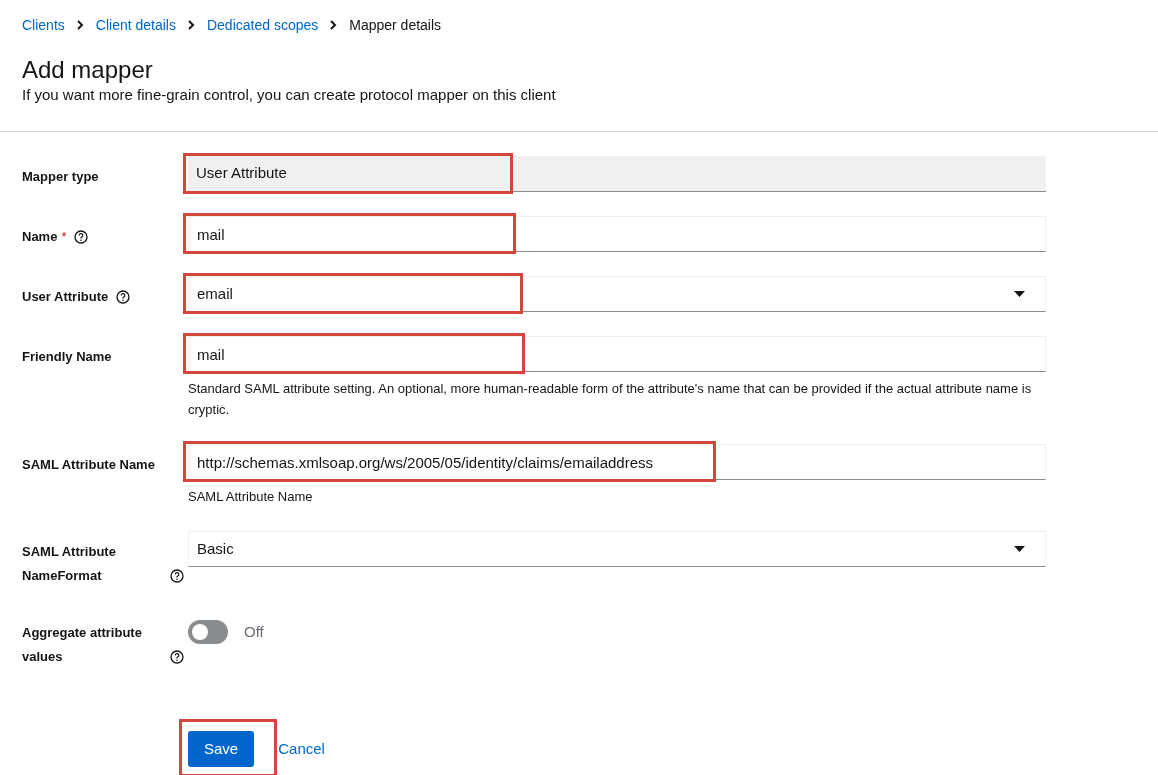 The height and width of the screenshot is (775, 1158). What do you see at coordinates (254, 631) in the screenshot?
I see `toggle-state-label: Off` at bounding box center [254, 631].